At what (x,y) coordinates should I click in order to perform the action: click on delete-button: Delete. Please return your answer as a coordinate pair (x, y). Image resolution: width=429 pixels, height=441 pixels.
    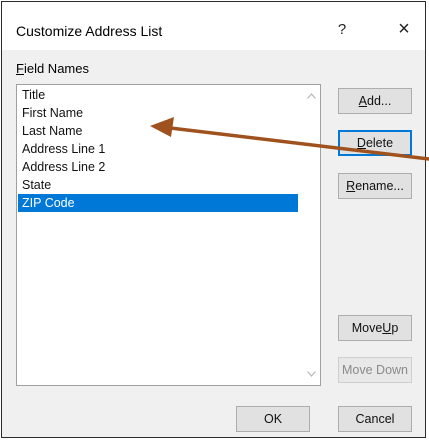
    Looking at the image, I should click on (375, 143).